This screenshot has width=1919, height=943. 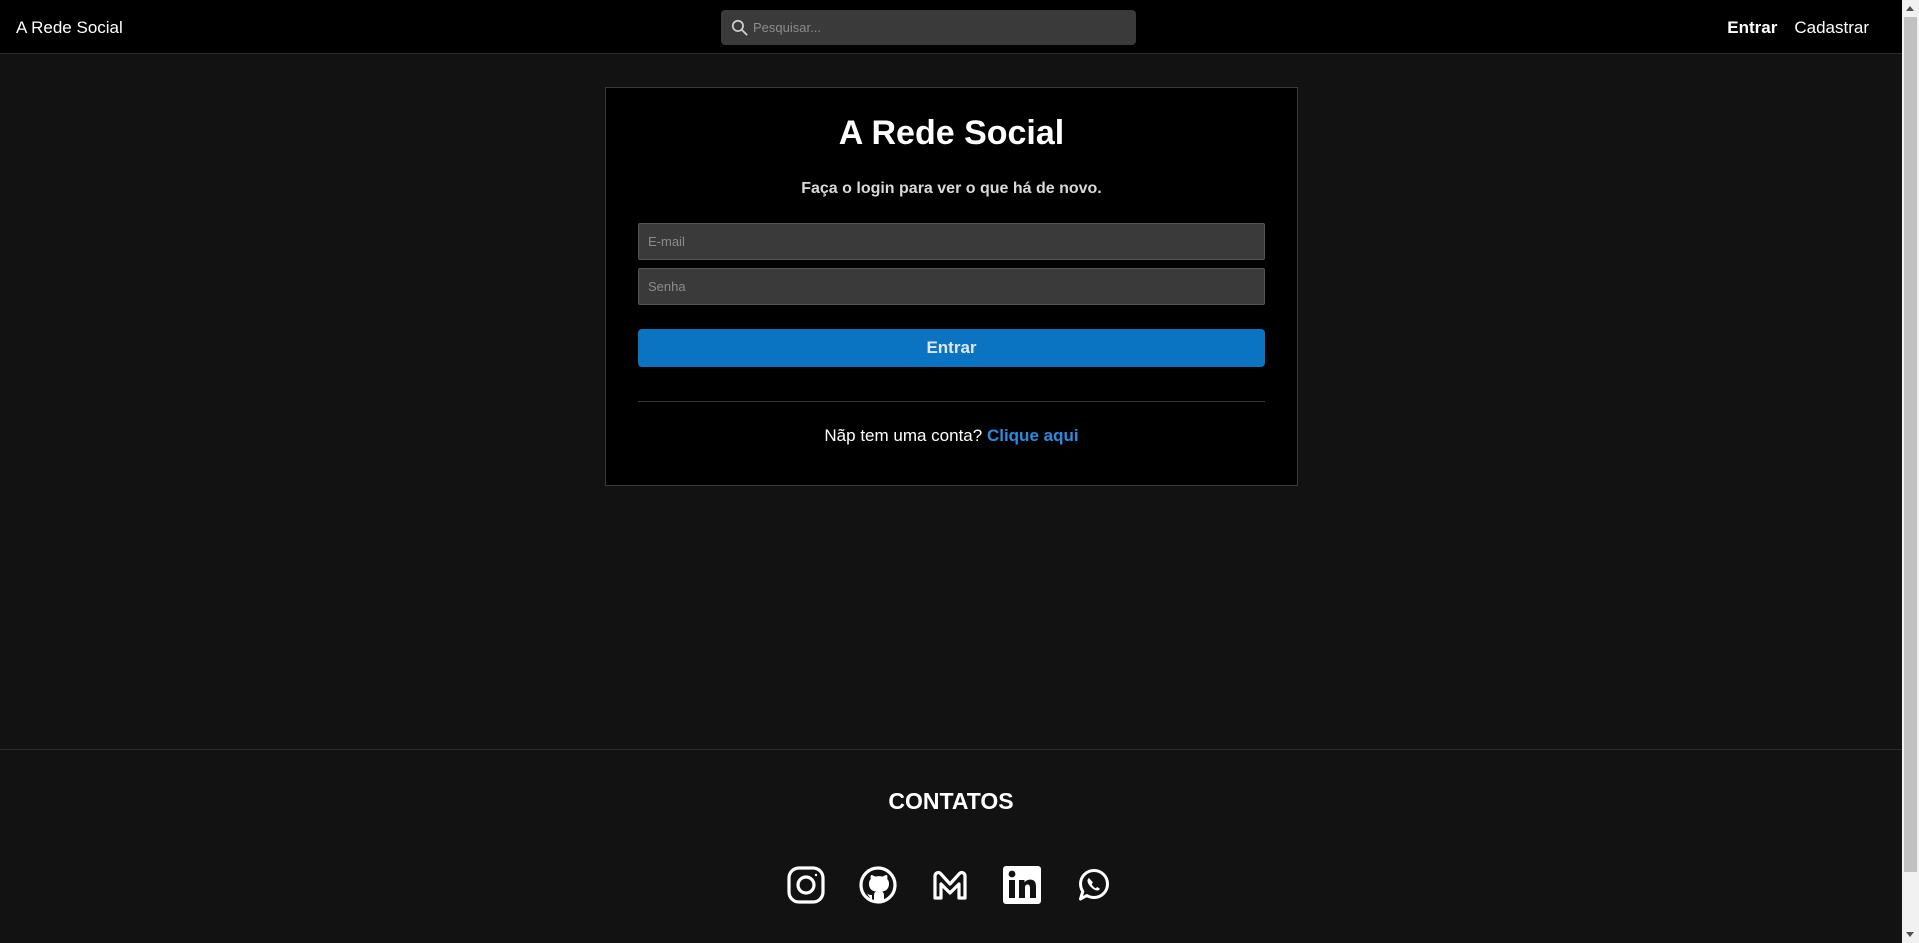 What do you see at coordinates (878, 885) in the screenshot?
I see `github-icon` at bounding box center [878, 885].